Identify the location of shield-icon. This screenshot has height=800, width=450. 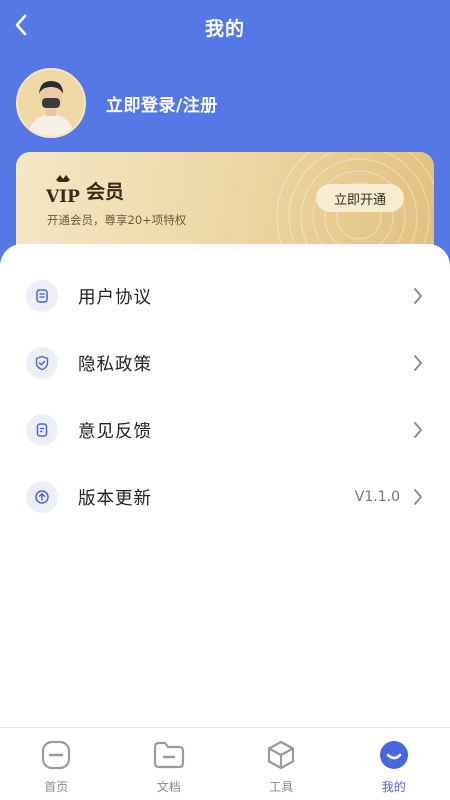
(42, 363).